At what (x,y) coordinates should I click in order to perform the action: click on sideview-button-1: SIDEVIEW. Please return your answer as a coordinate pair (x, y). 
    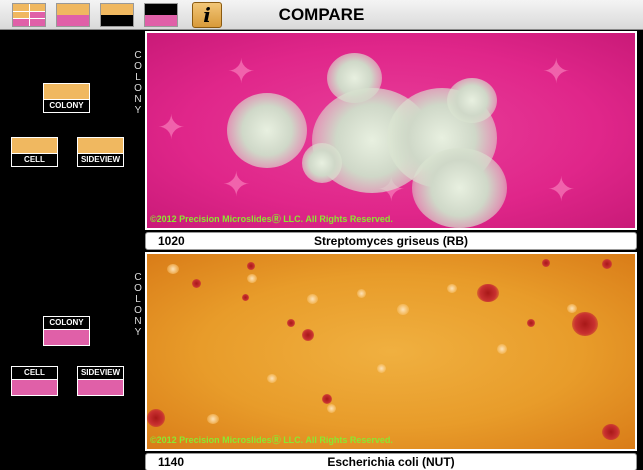
    Looking at the image, I should click on (100, 152).